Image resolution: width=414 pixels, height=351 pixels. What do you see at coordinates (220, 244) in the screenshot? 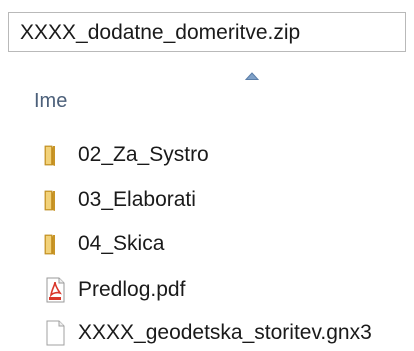
I see `list-item-folder-04-skica: 04_Skica` at bounding box center [220, 244].